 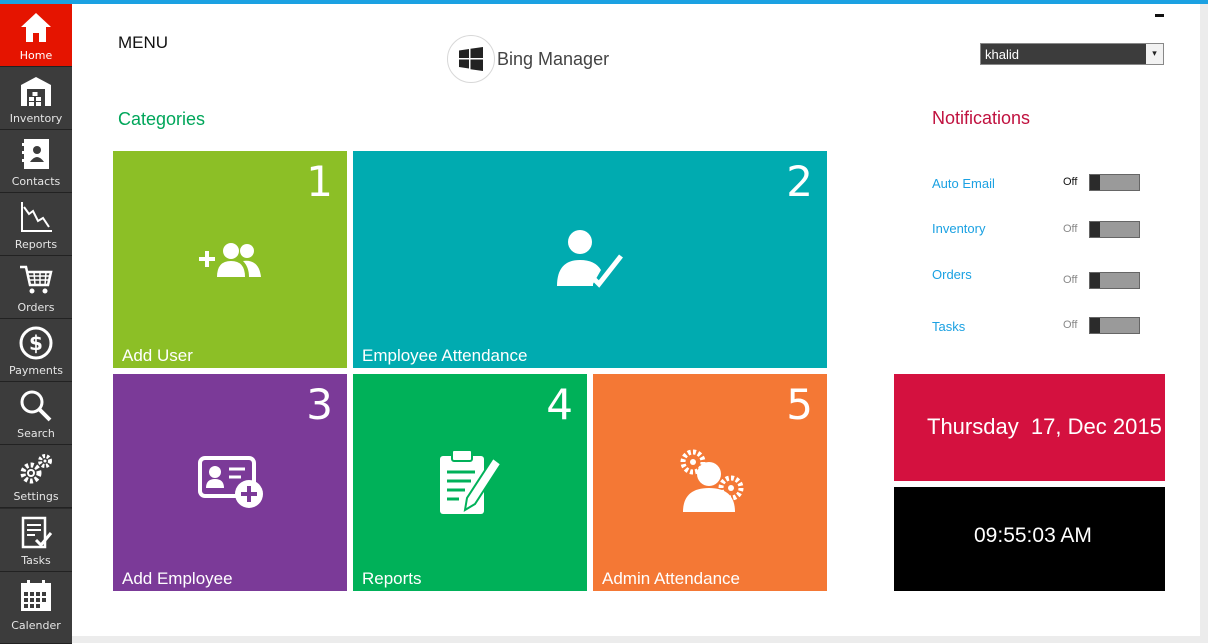 I want to click on sidebar-item-label: Settings, so click(x=36, y=496).